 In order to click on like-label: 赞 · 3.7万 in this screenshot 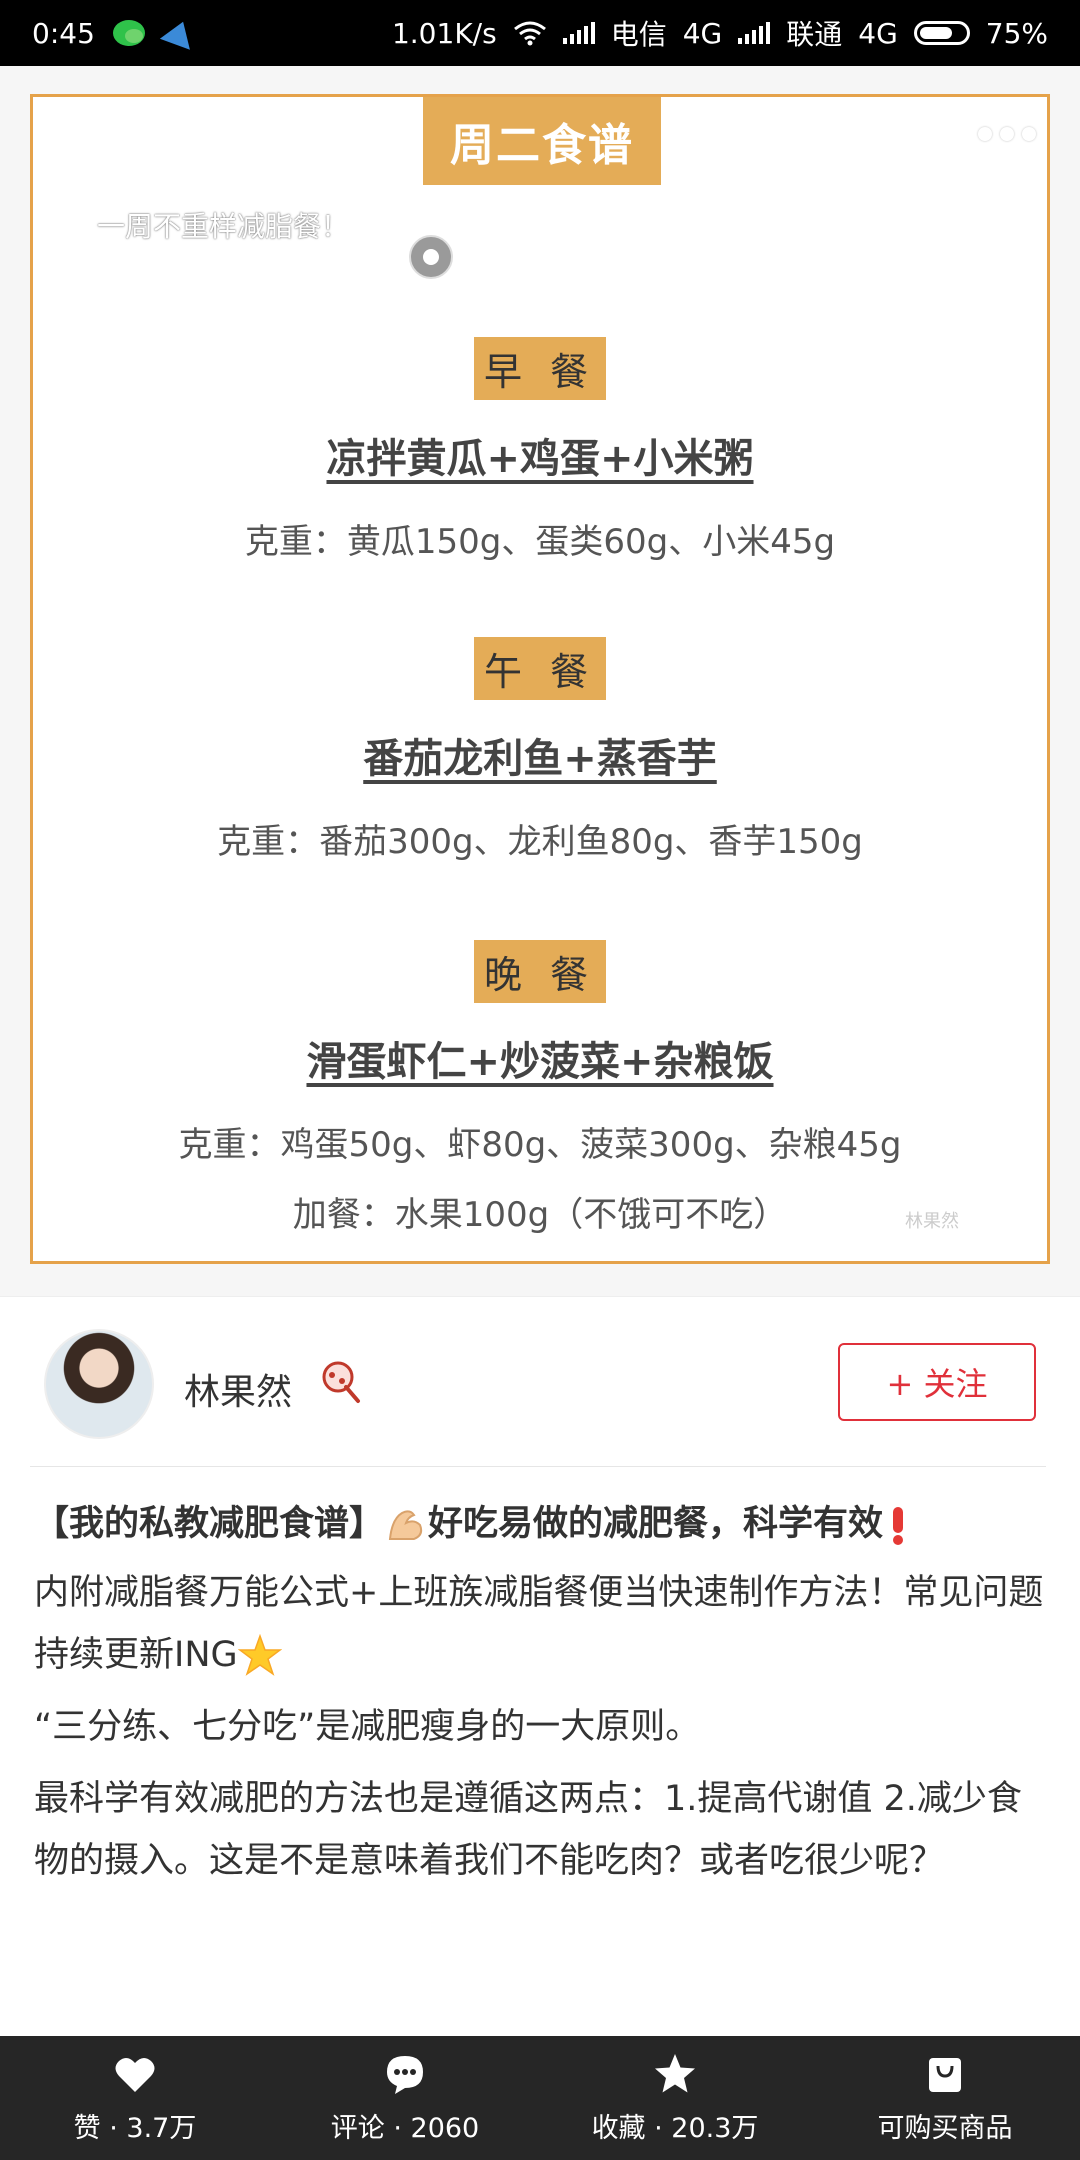, I will do `click(135, 2128)`.